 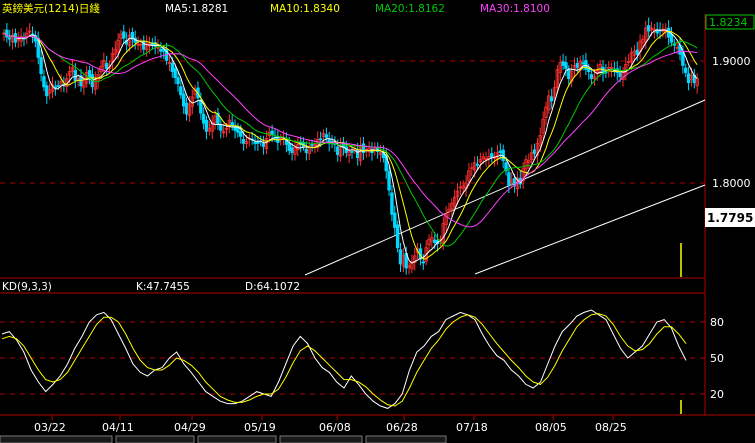 I want to click on x-tick-label: 07/18, so click(x=472, y=427).